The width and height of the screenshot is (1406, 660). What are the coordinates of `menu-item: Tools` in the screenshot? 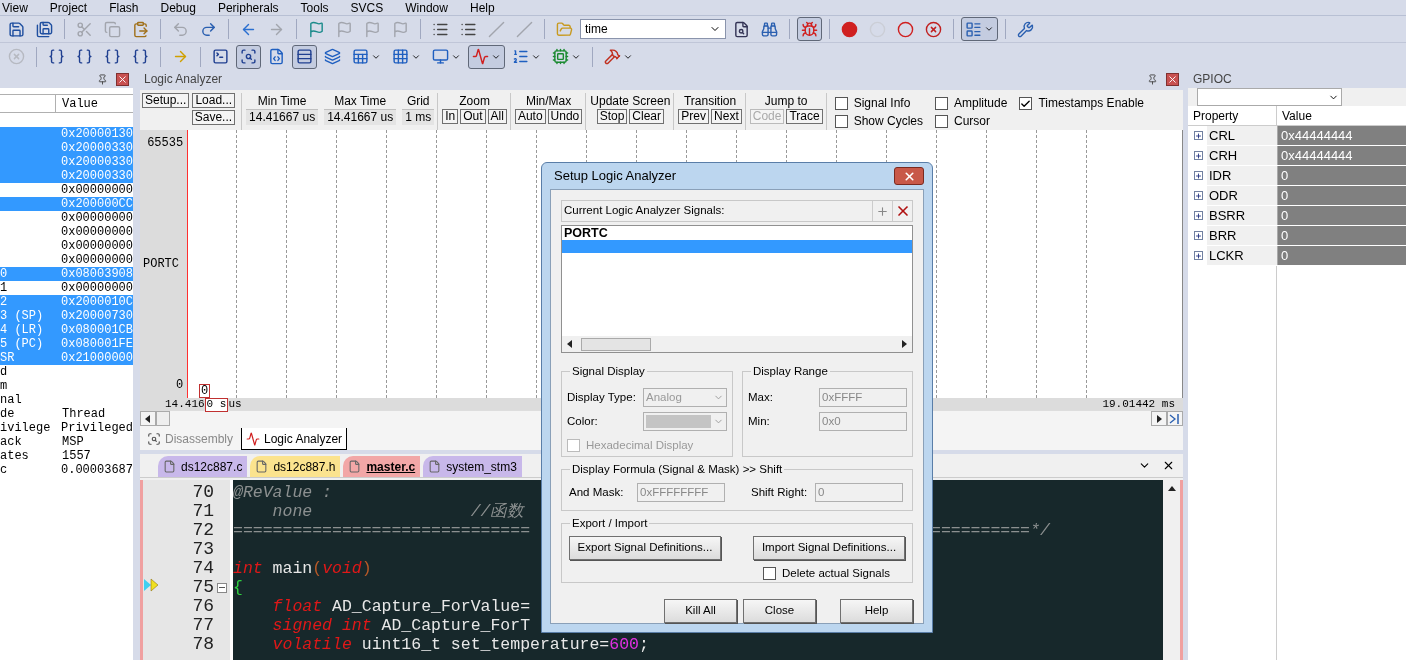 It's located at (314, 7).